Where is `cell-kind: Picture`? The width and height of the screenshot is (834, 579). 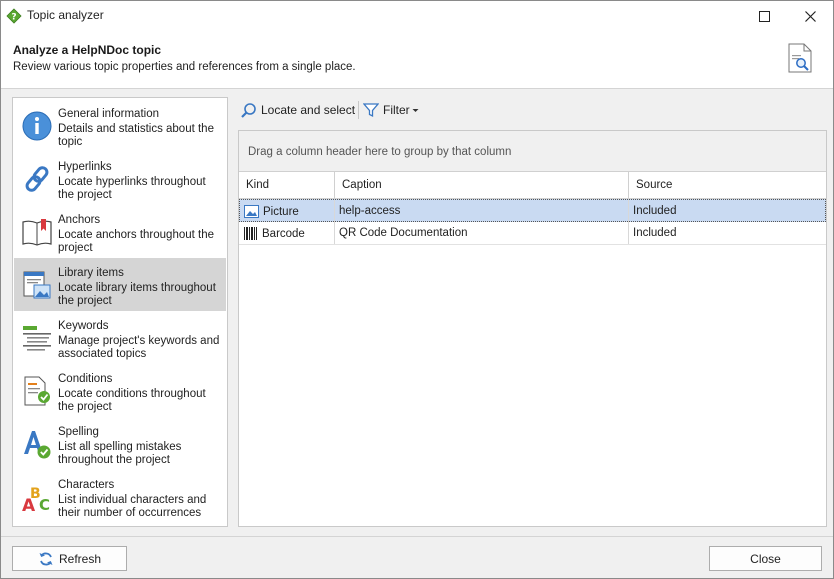
cell-kind: Picture is located at coordinates (287, 211).